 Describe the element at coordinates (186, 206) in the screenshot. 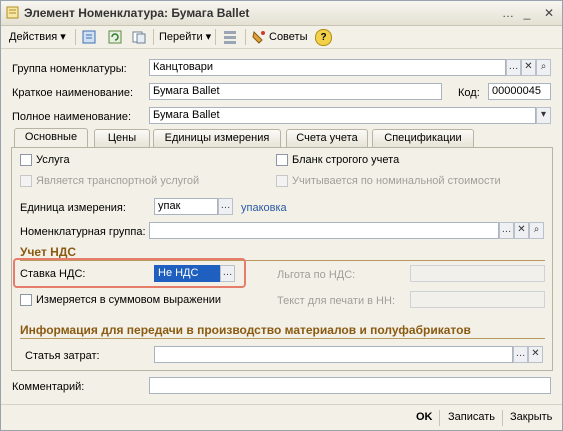

I see `unit-field: упак` at that location.